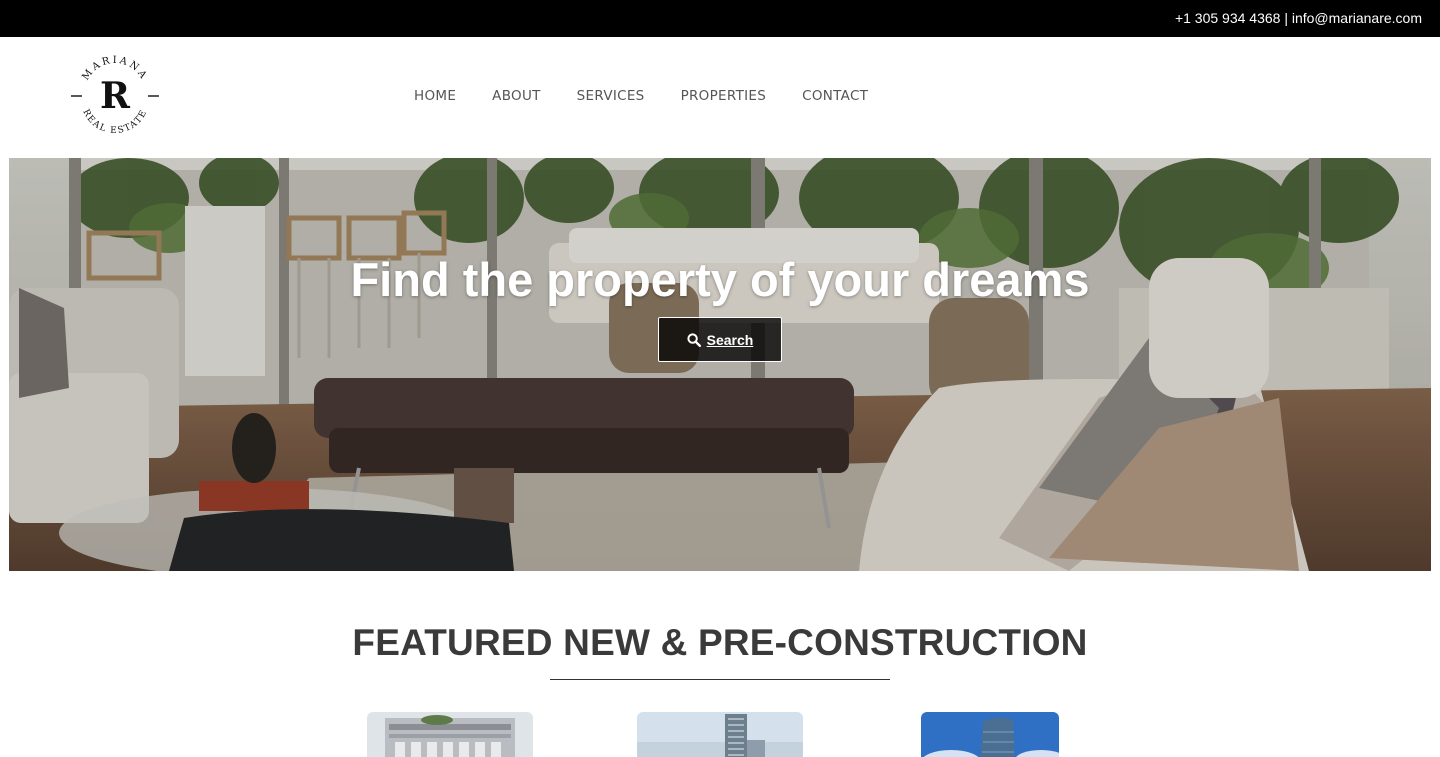 The height and width of the screenshot is (757, 1440). I want to click on nav-properties: PROPERTIES, so click(724, 96).